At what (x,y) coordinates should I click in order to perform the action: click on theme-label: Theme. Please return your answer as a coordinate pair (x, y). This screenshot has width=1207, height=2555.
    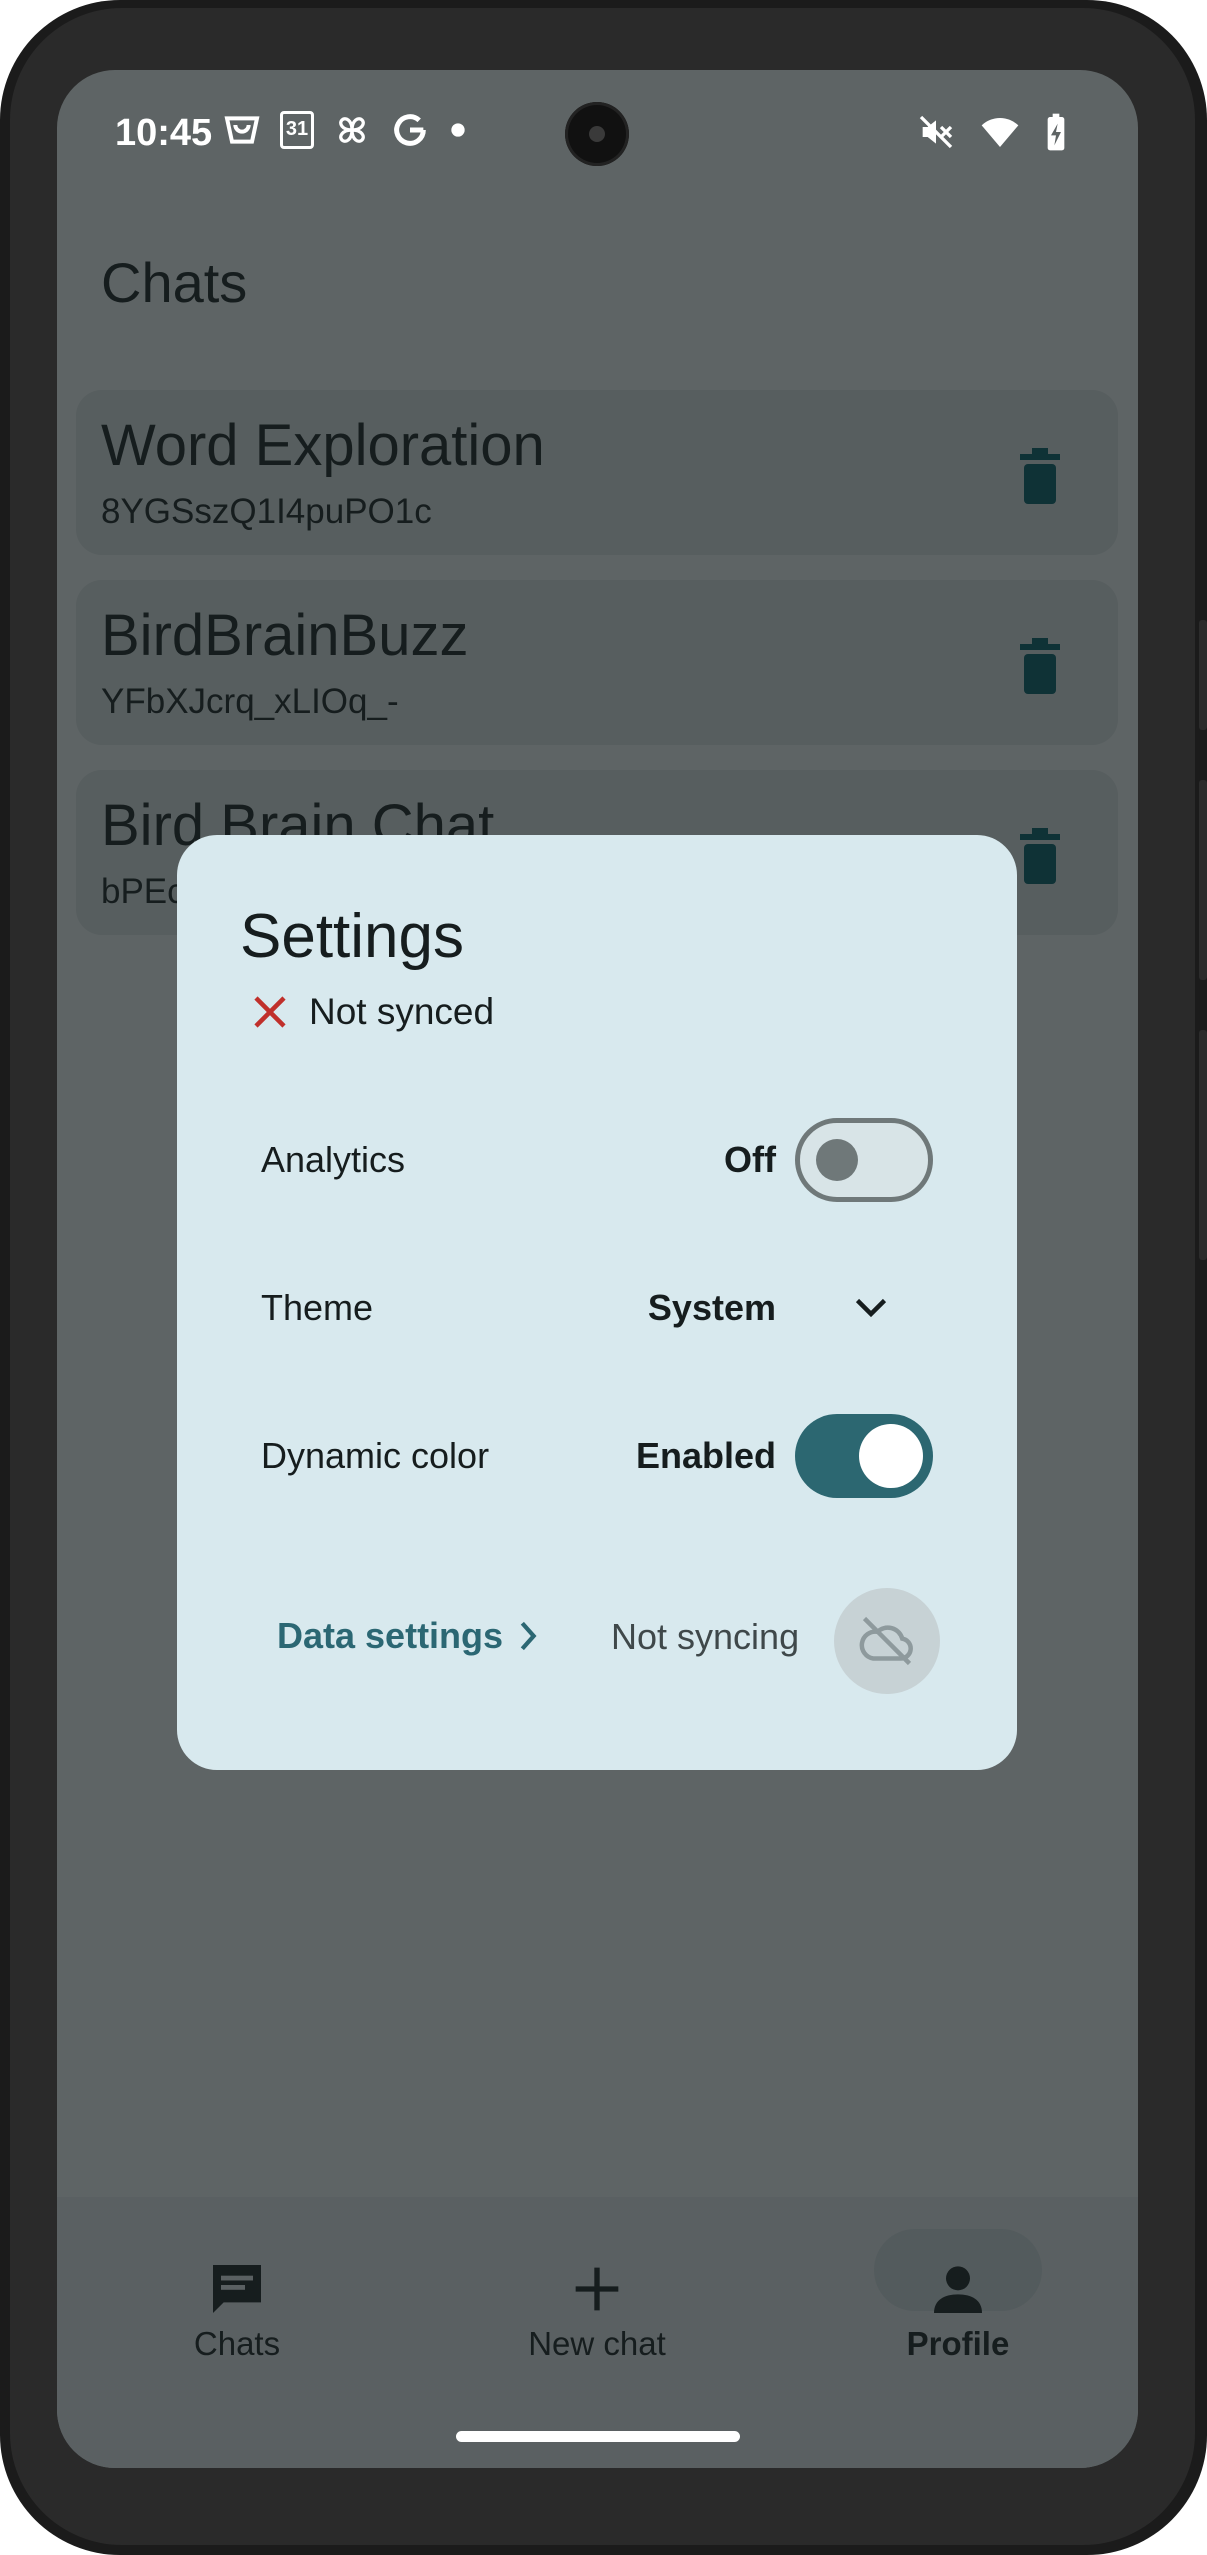
    Looking at the image, I should click on (317, 1307).